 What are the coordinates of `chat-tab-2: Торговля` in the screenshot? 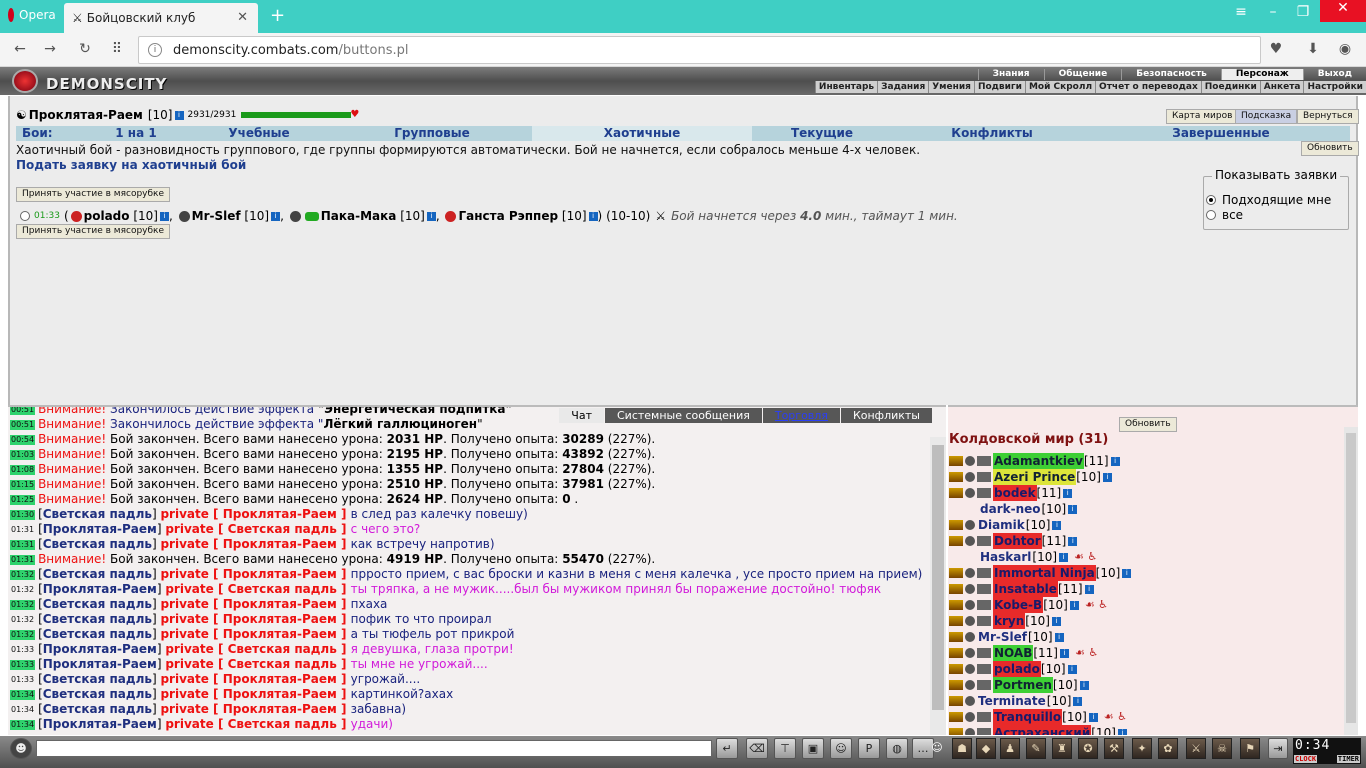 It's located at (801, 415).